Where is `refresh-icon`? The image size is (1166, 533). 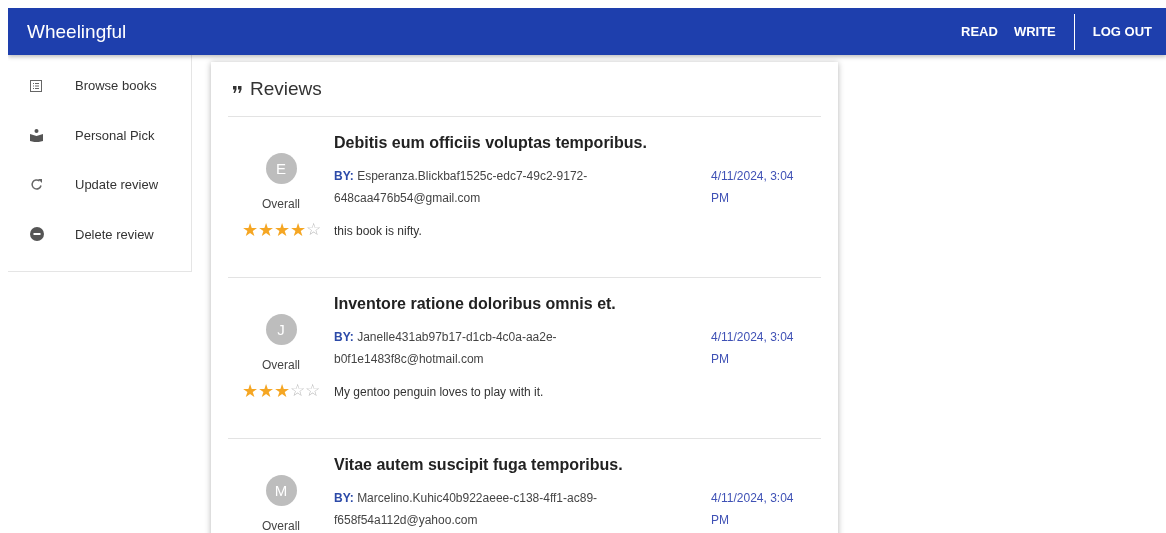 refresh-icon is located at coordinates (36, 185).